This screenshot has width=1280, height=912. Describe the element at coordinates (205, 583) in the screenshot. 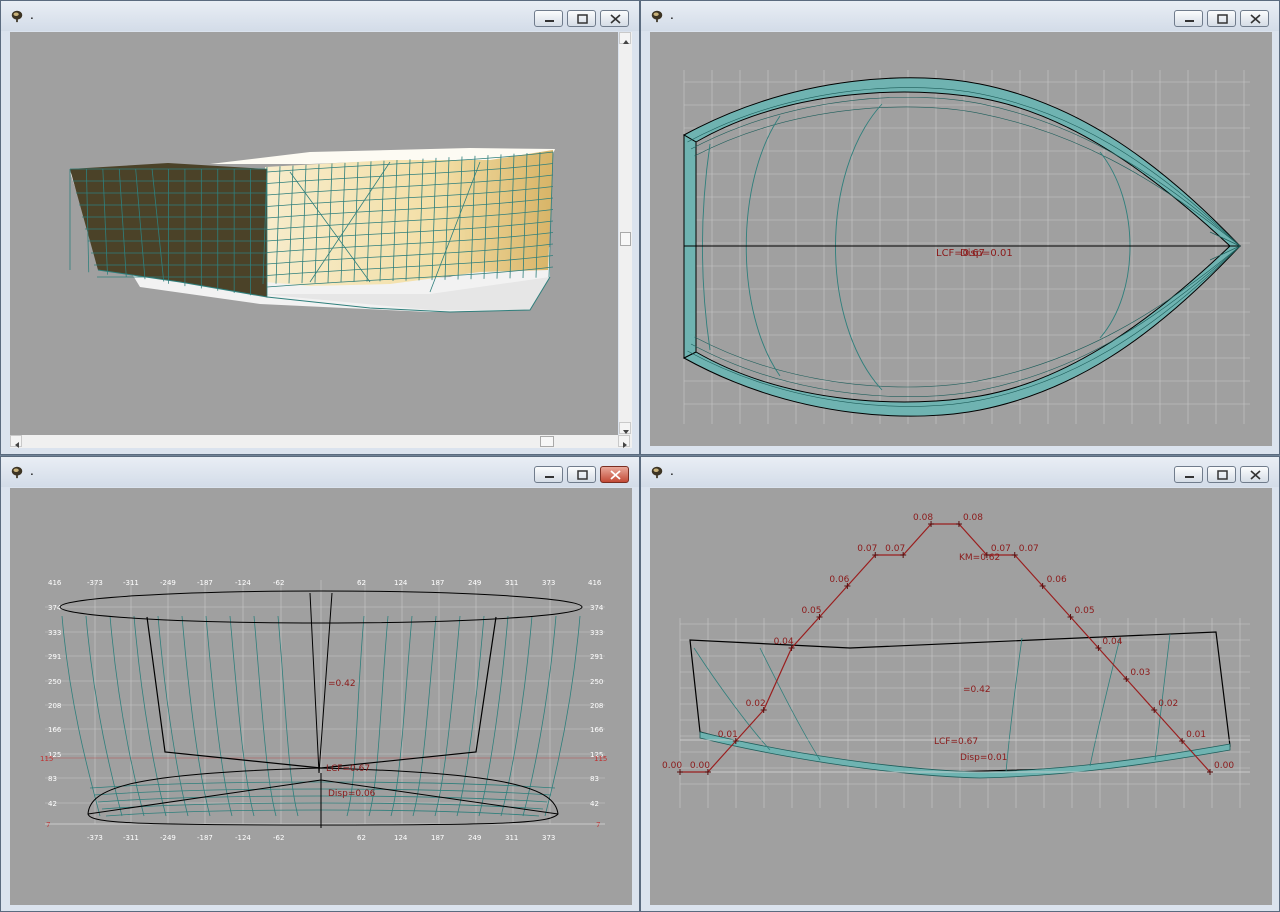

I see `body-xtick-top: -187` at that location.